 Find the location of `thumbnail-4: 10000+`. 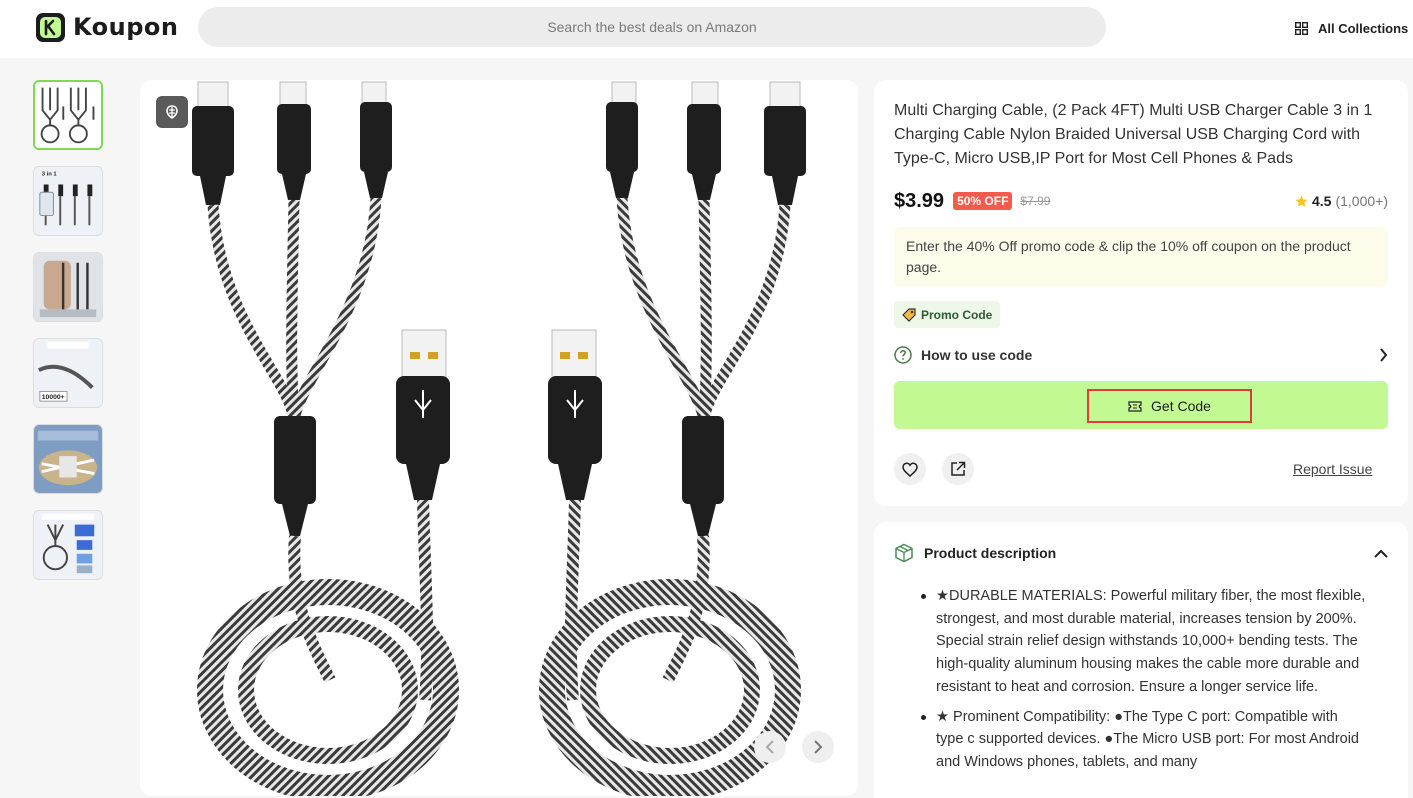

thumbnail-4: 10000+ is located at coordinates (68, 373).